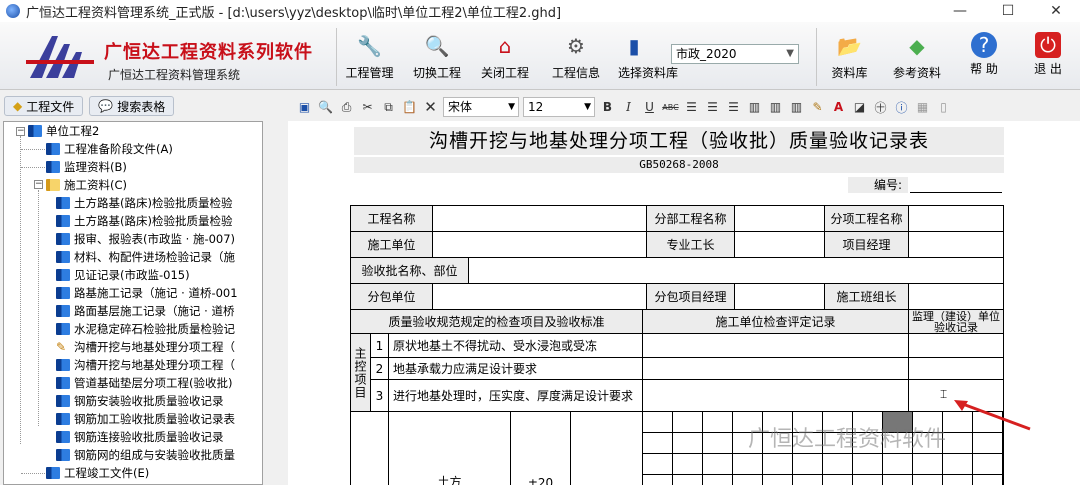  What do you see at coordinates (1048, 57) in the screenshot?
I see `exit-button: ⏻ 退 出` at bounding box center [1048, 57].